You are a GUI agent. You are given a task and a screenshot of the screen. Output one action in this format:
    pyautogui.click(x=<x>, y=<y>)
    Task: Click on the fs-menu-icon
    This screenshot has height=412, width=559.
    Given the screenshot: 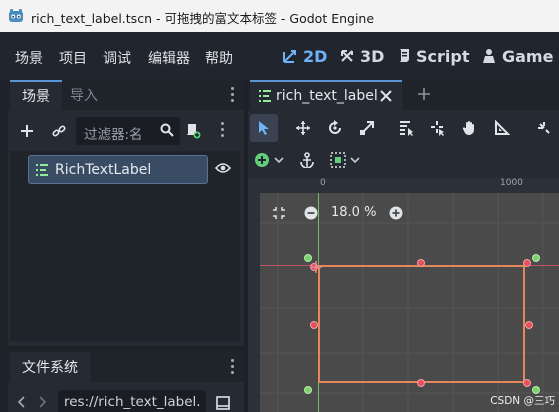 What is the action you would take?
    pyautogui.click(x=233, y=368)
    